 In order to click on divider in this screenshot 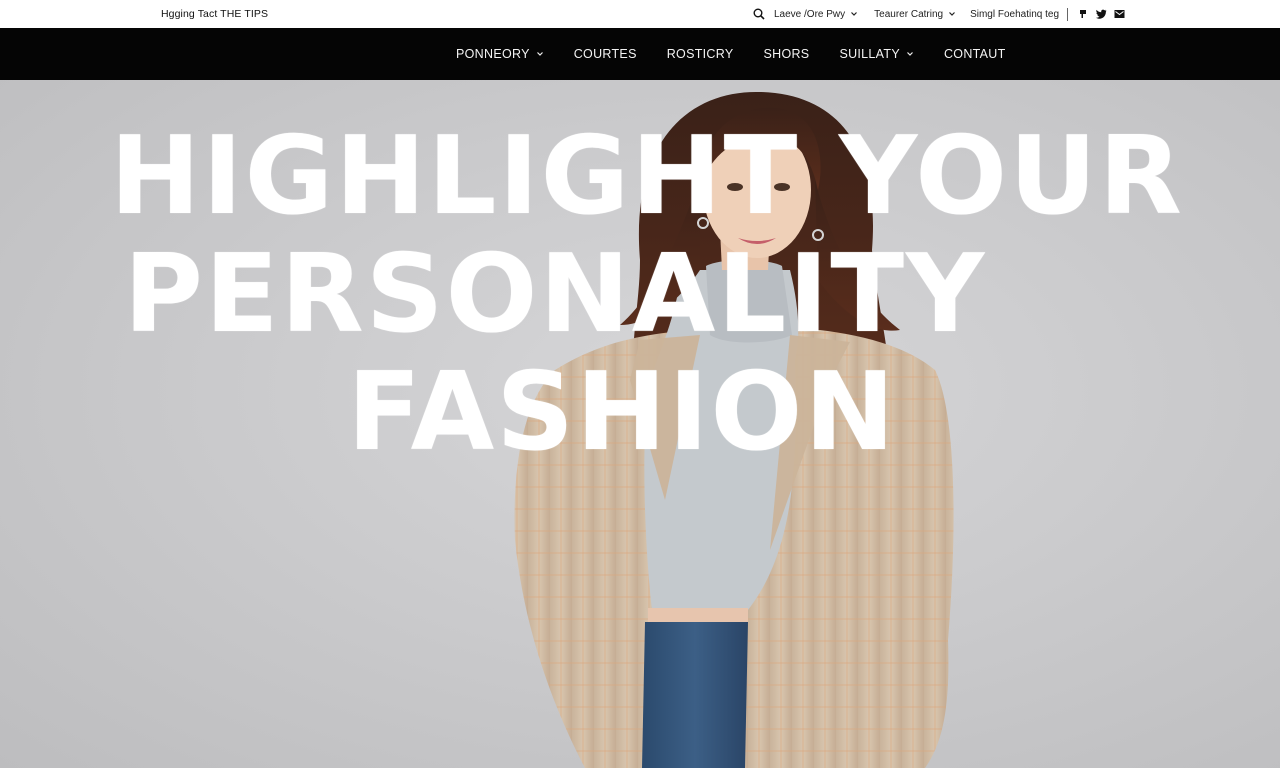, I will do `click(1068, 14)`.